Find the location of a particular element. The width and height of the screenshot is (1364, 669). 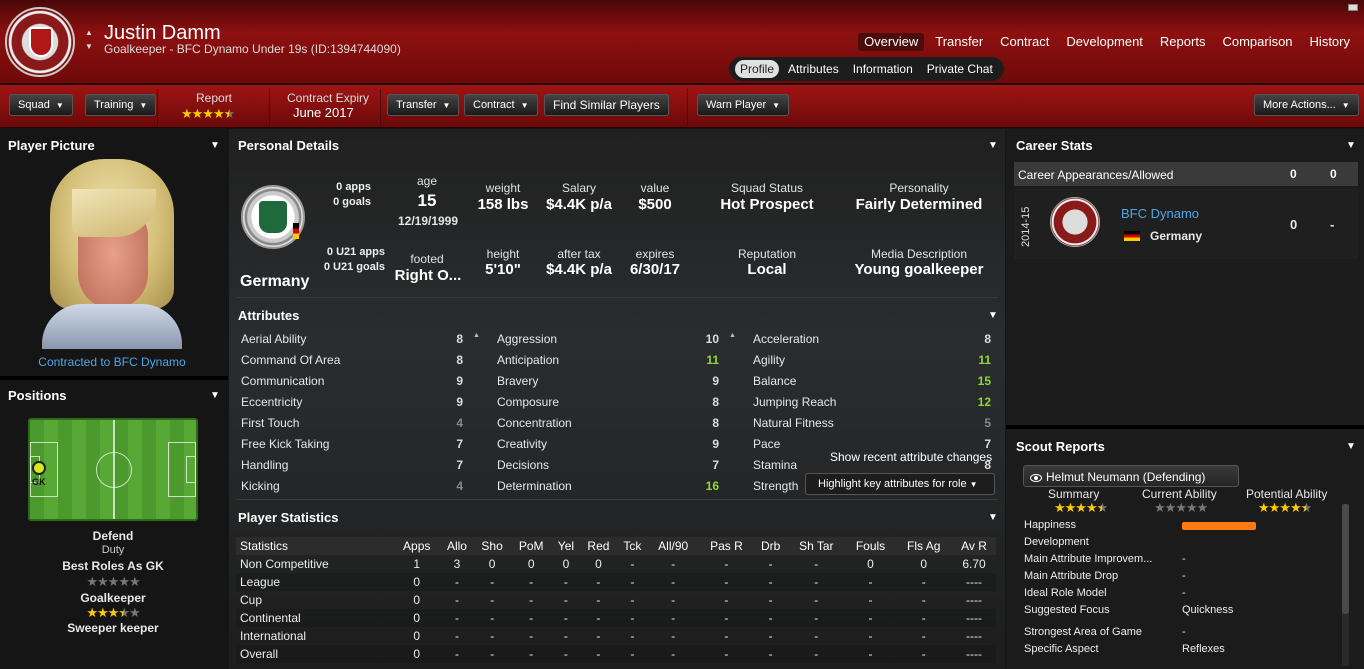

stats-column-header: Sho is located at coordinates (492, 546).